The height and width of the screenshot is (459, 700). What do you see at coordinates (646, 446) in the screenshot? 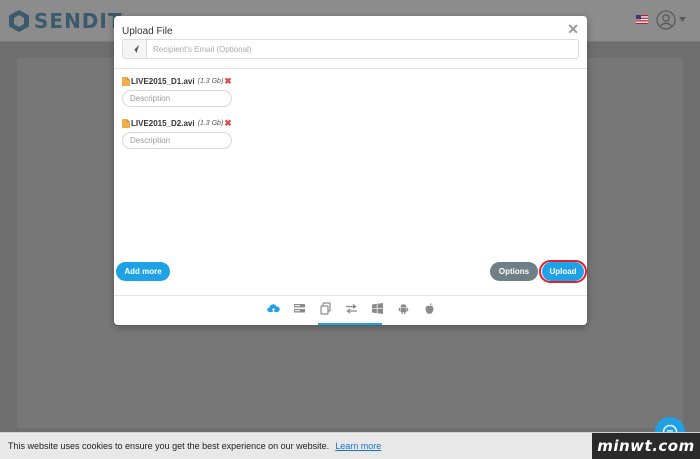
I see `watermark: minwt.com` at bounding box center [646, 446].